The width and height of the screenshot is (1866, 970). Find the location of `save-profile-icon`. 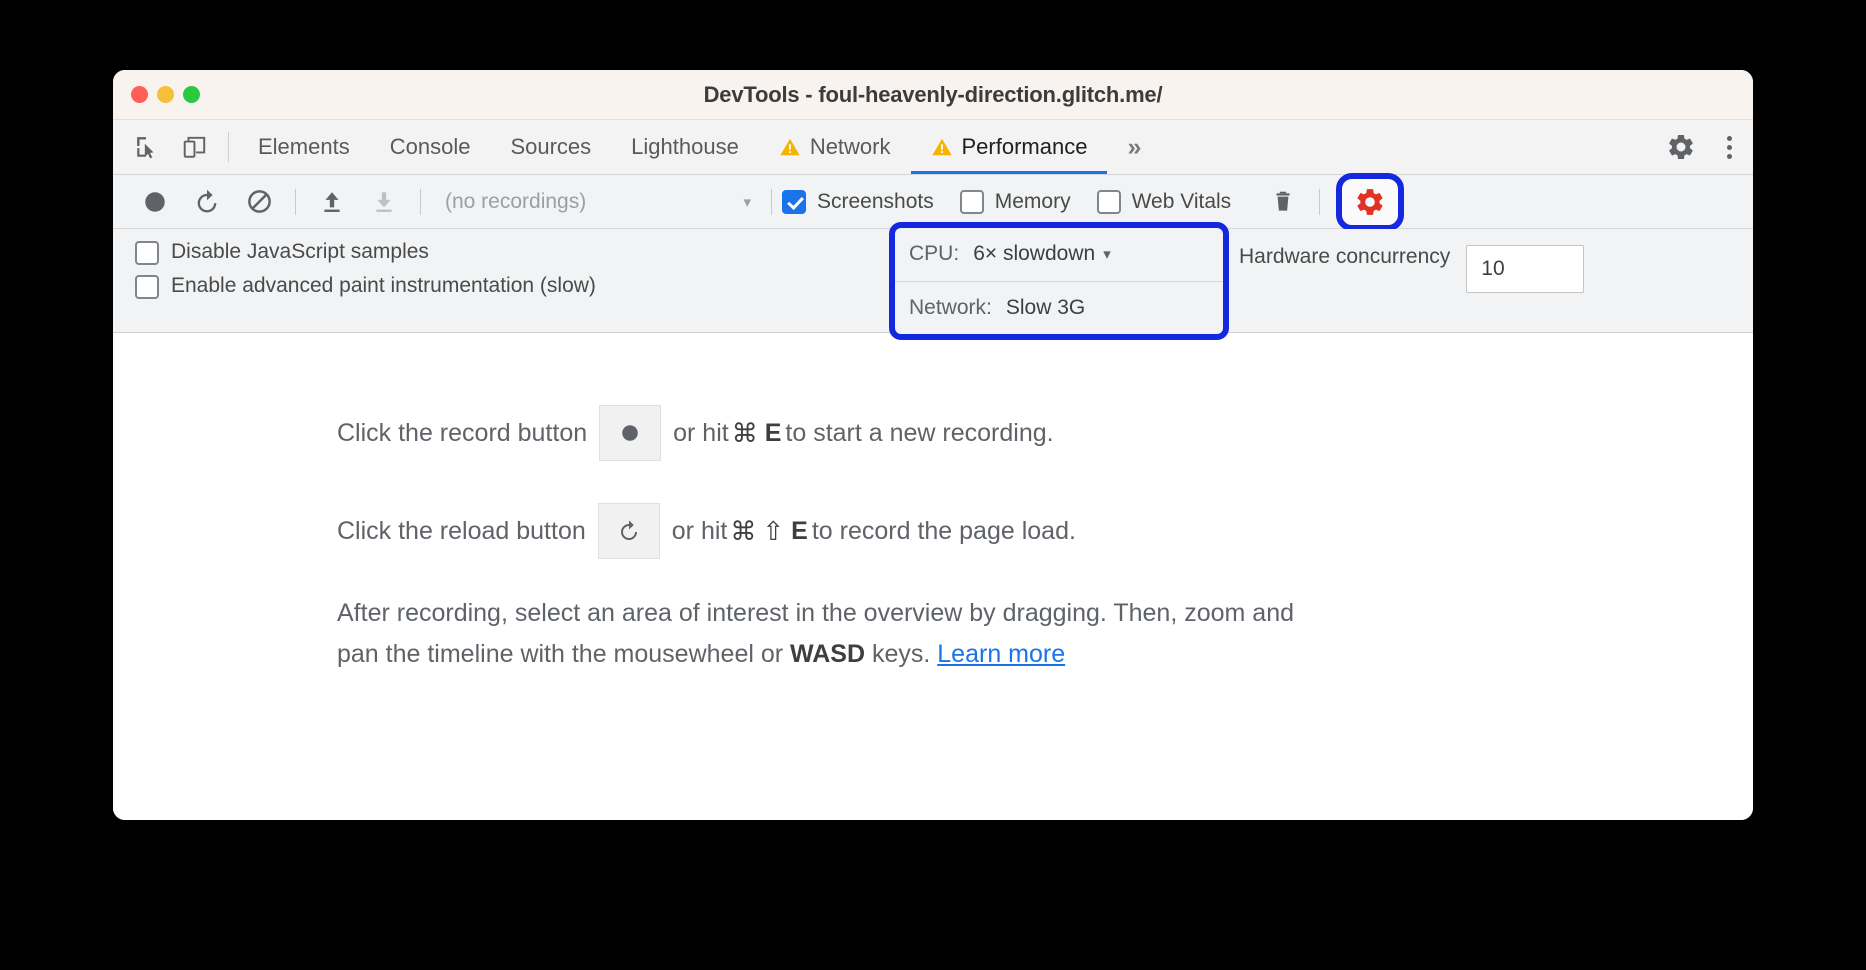

save-profile-icon is located at coordinates (384, 202).